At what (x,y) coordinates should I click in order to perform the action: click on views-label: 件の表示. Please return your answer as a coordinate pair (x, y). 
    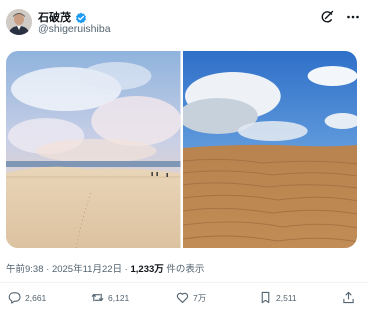
    Looking at the image, I should click on (184, 269).